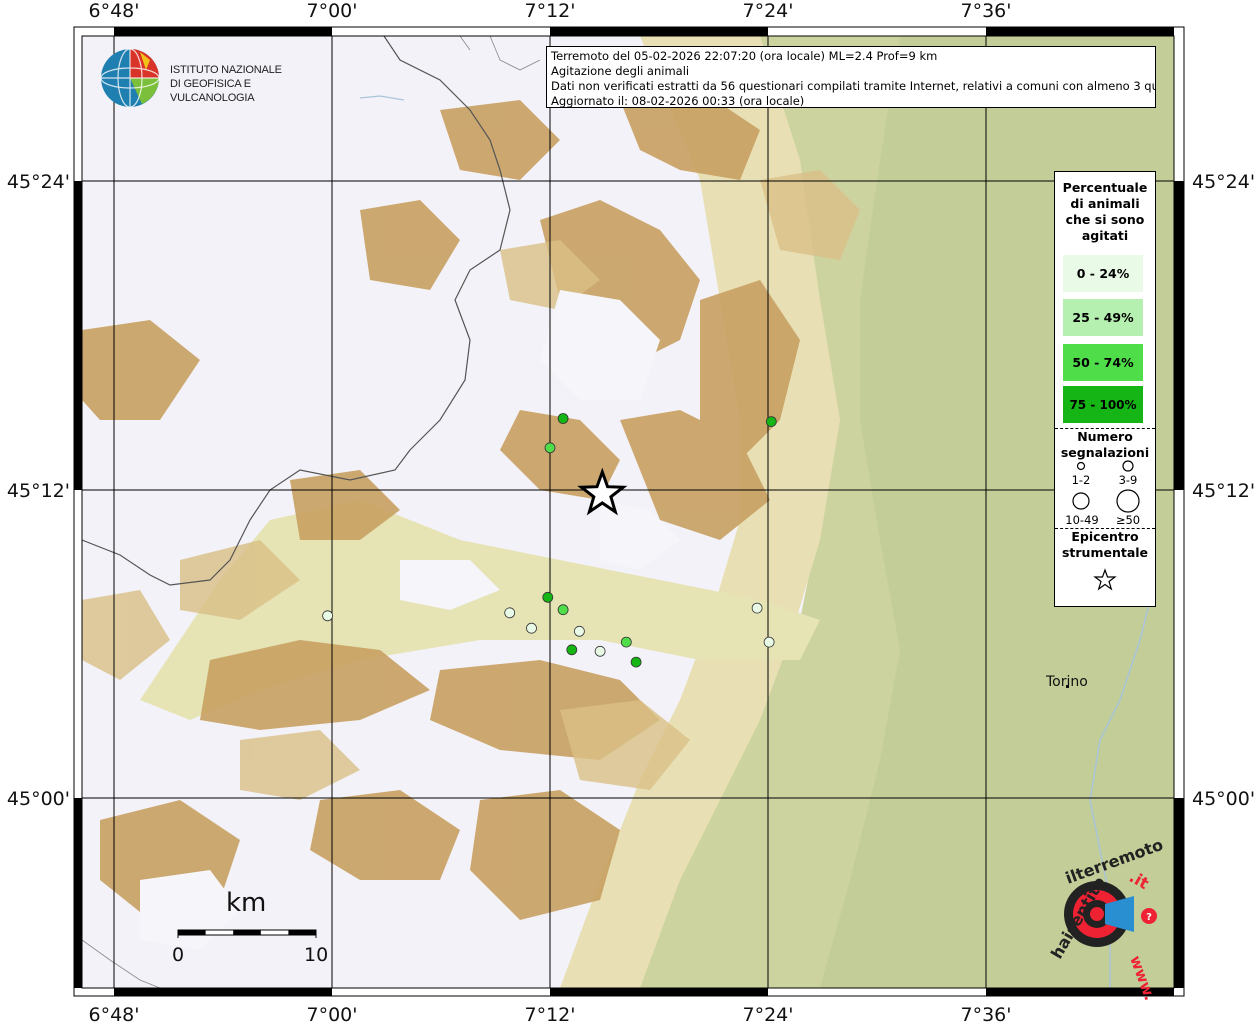 The image size is (1257, 1024). What do you see at coordinates (1128, 480) in the screenshot?
I see `count-label: 3-9` at bounding box center [1128, 480].